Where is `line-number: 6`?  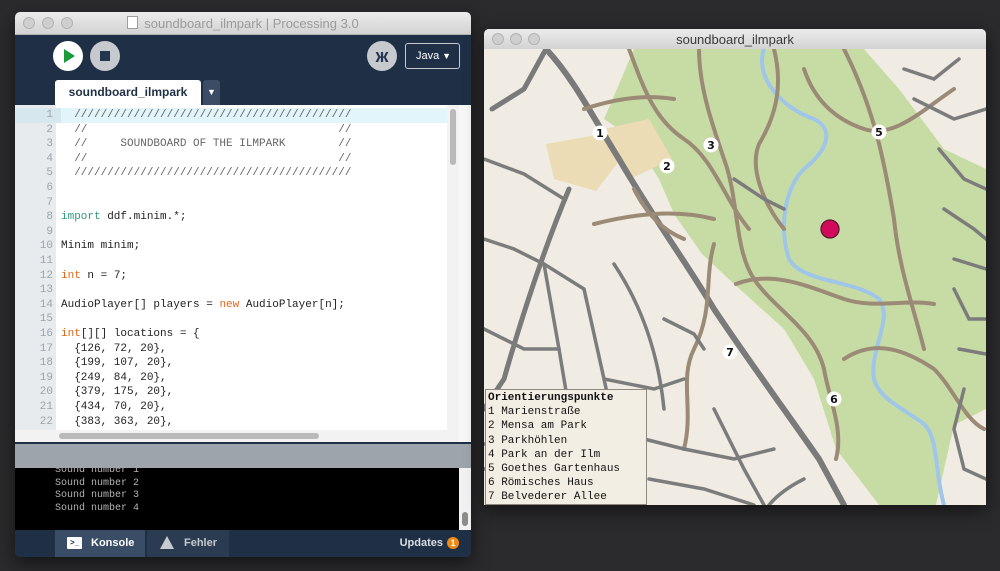
line-number: 6 is located at coordinates (49, 188).